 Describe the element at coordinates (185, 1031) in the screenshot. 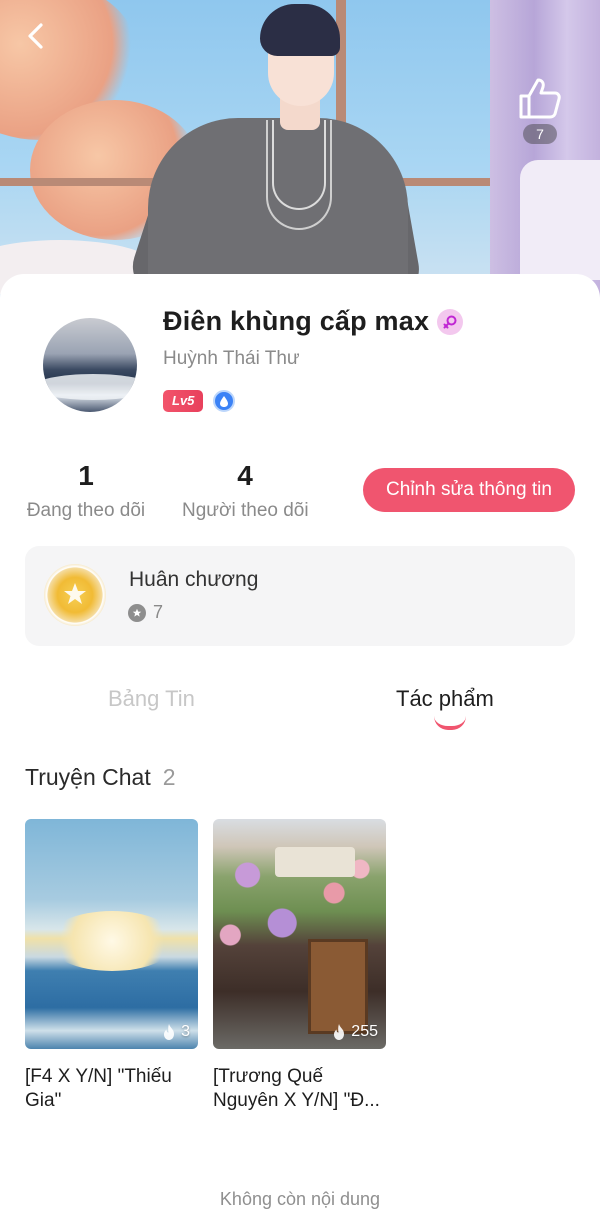

I see `fire-count: 3` at that location.